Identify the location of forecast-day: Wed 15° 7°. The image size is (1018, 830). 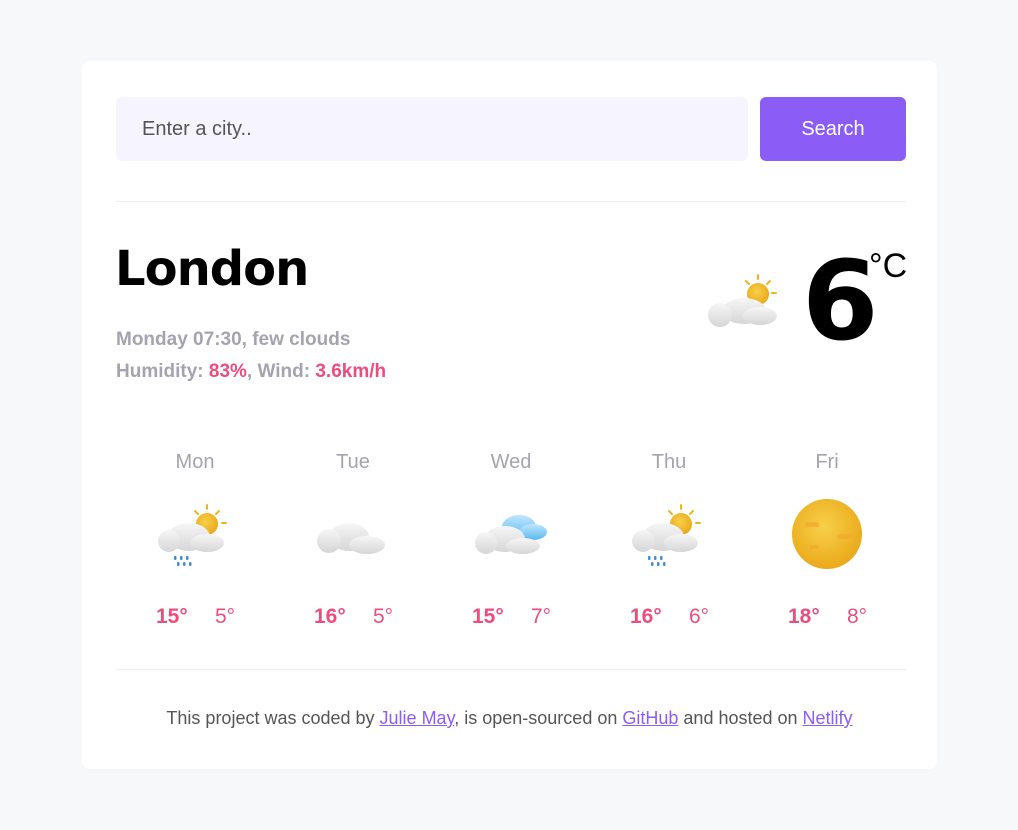
(511, 544).